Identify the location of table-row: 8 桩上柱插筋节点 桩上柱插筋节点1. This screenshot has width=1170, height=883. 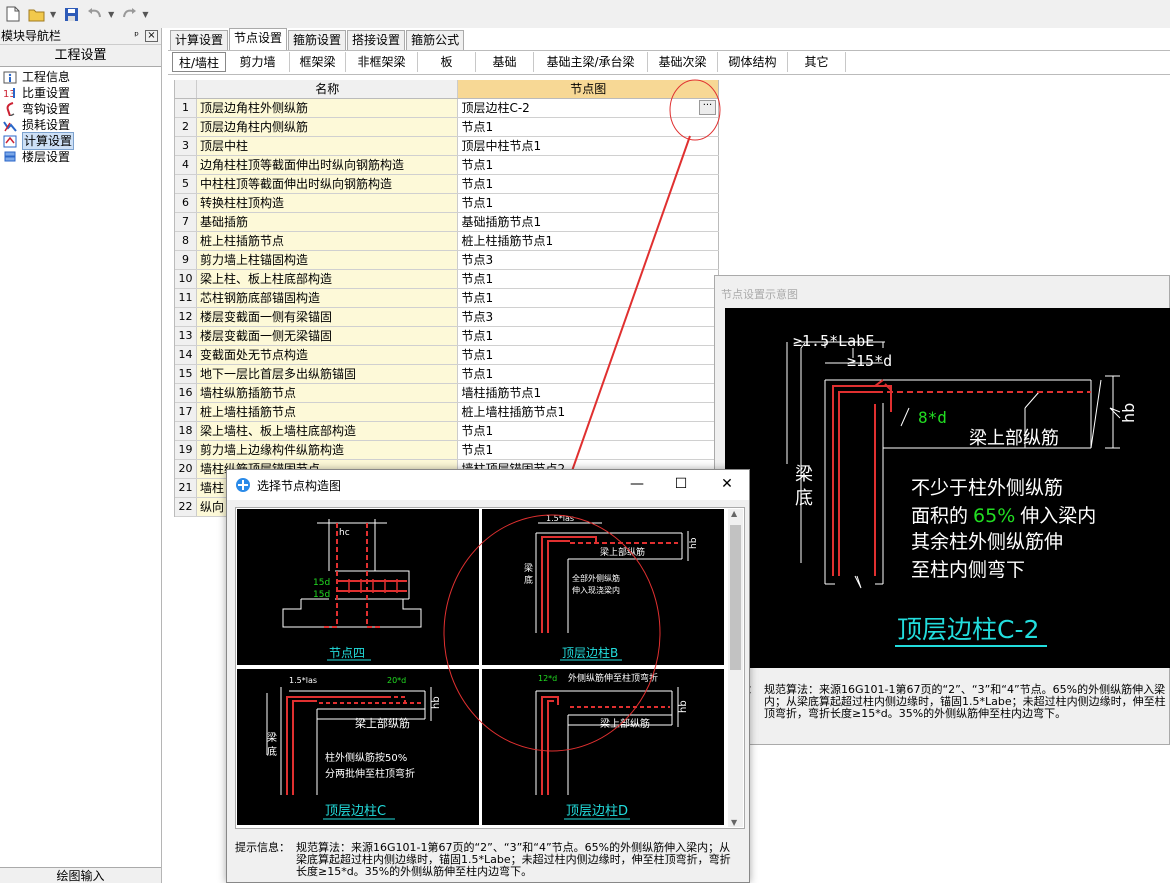
(447, 241).